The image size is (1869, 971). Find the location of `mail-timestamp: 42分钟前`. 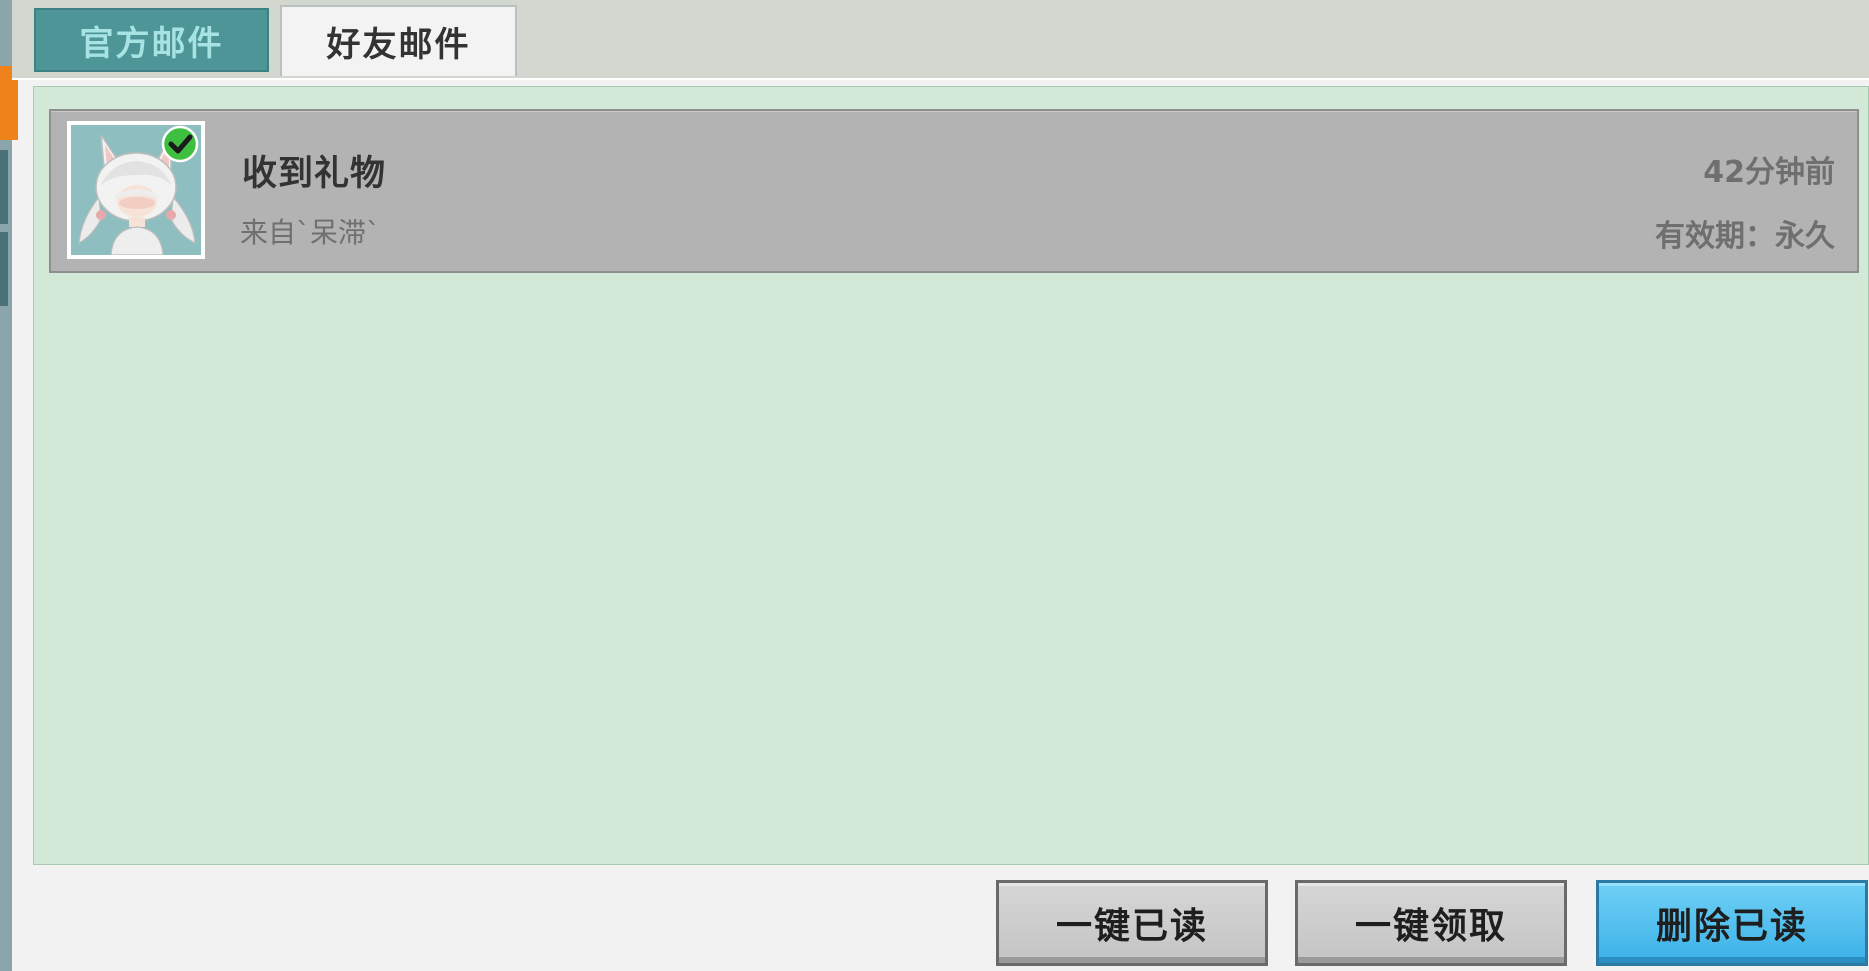

mail-timestamp: 42分钟前 is located at coordinates (1769, 172).